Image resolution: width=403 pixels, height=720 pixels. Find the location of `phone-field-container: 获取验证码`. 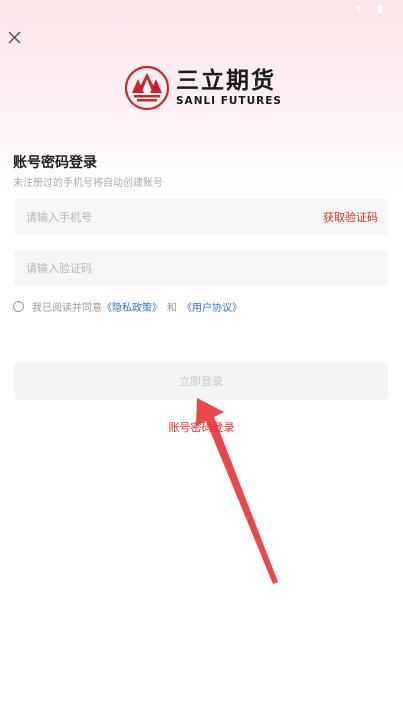

phone-field-container: 获取验证码 is located at coordinates (201, 217).